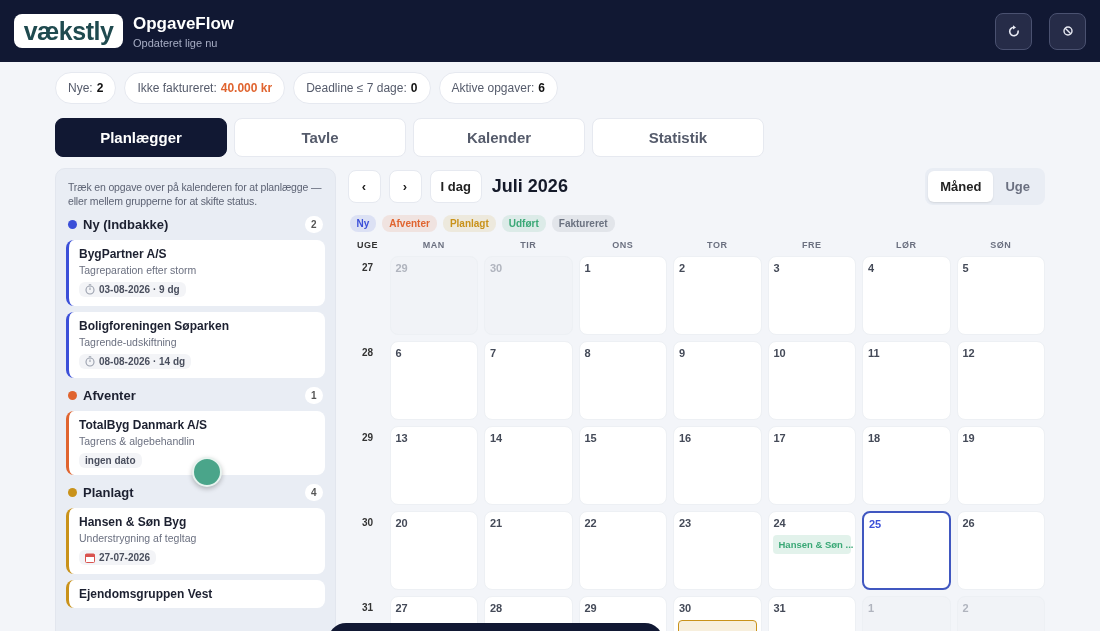 This screenshot has width=1100, height=631. Describe the element at coordinates (399, 353) in the screenshot. I see `day-number: 6` at that location.